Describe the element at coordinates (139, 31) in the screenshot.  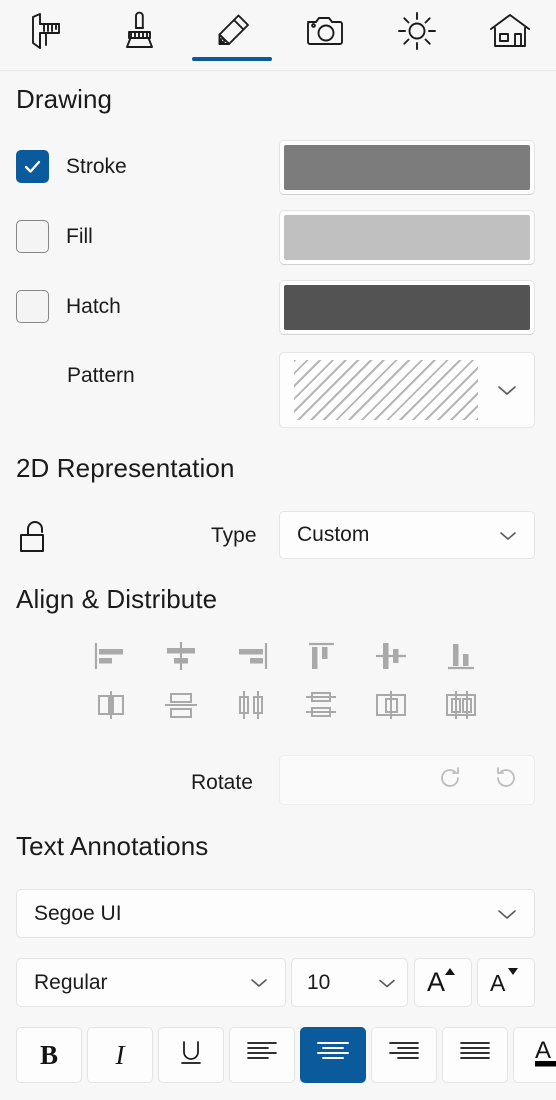
I see `stamp-icon` at that location.